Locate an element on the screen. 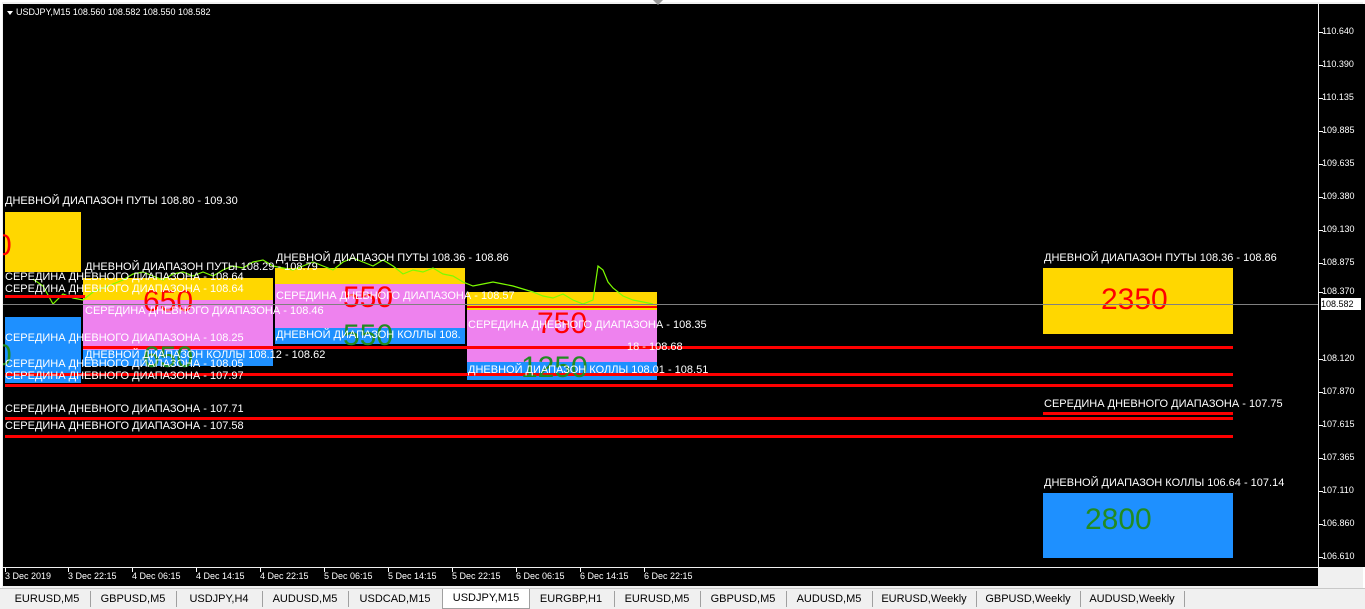 Image resolution: width=1365 pixels, height=609 pixels. chart-tab: EURGBP,H1 is located at coordinates (571, 599).